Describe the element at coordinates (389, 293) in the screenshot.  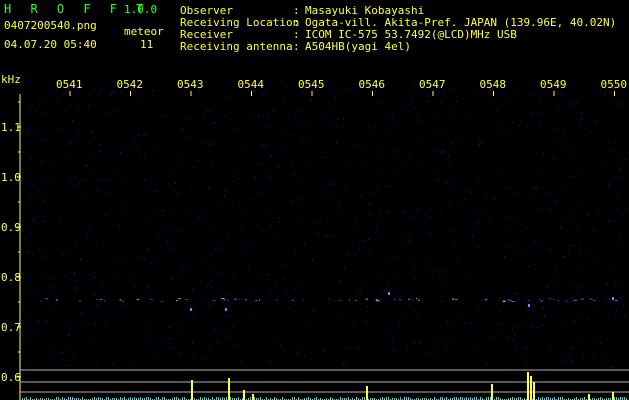
I see `echo-highlight` at that location.